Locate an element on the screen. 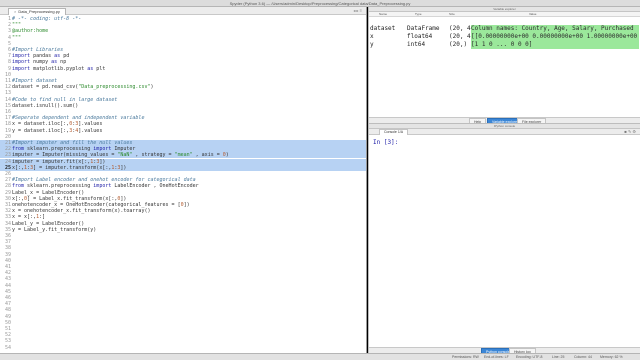  code-line: 4""" is located at coordinates (183, 38).